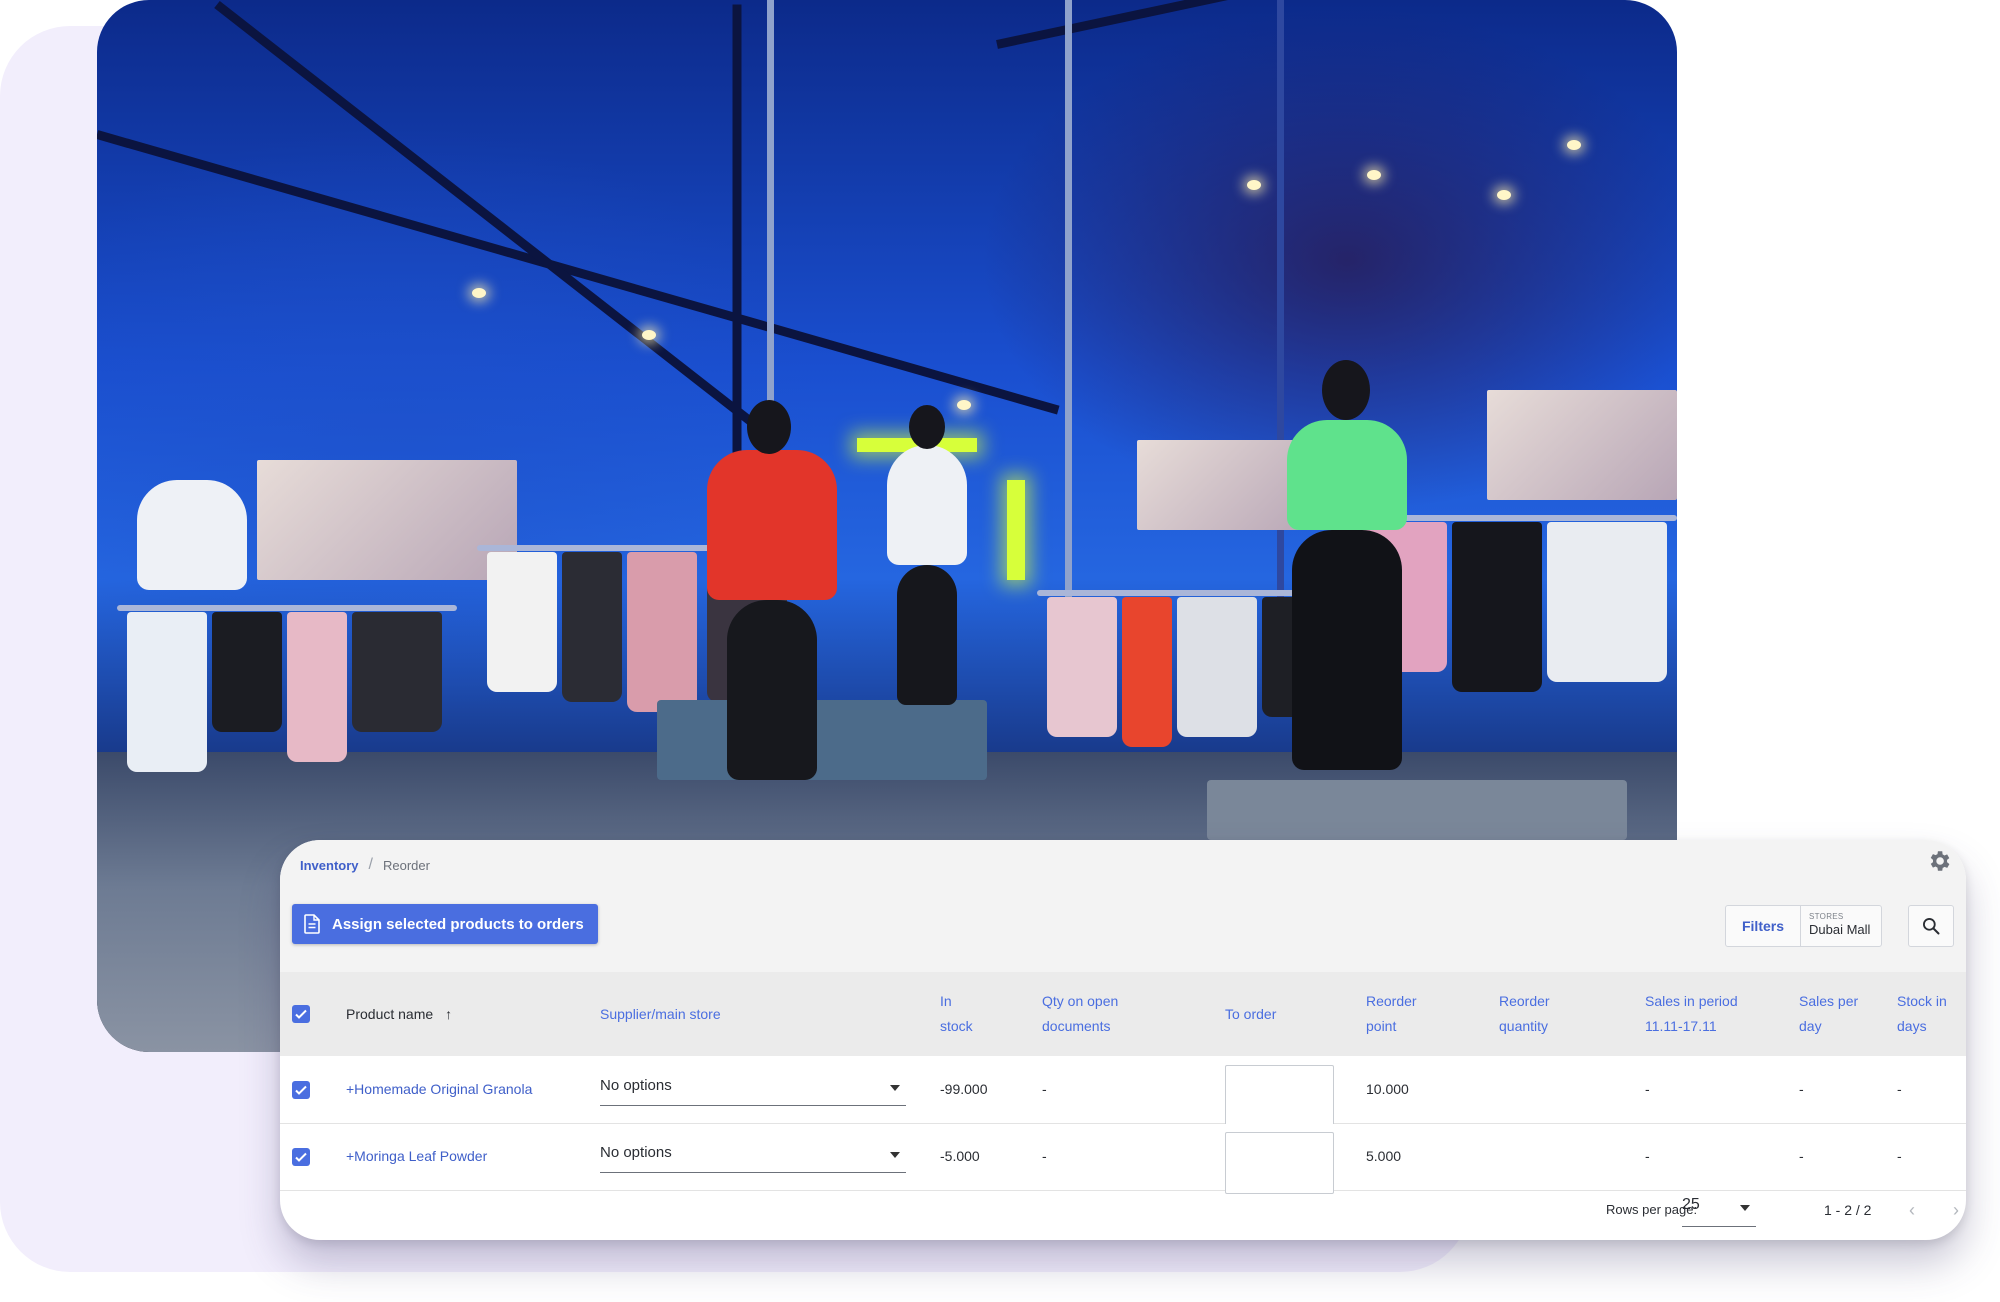 This screenshot has width=2000, height=1302. Describe the element at coordinates (956, 1026) in the screenshot. I see `column-header-line: stock` at that location.